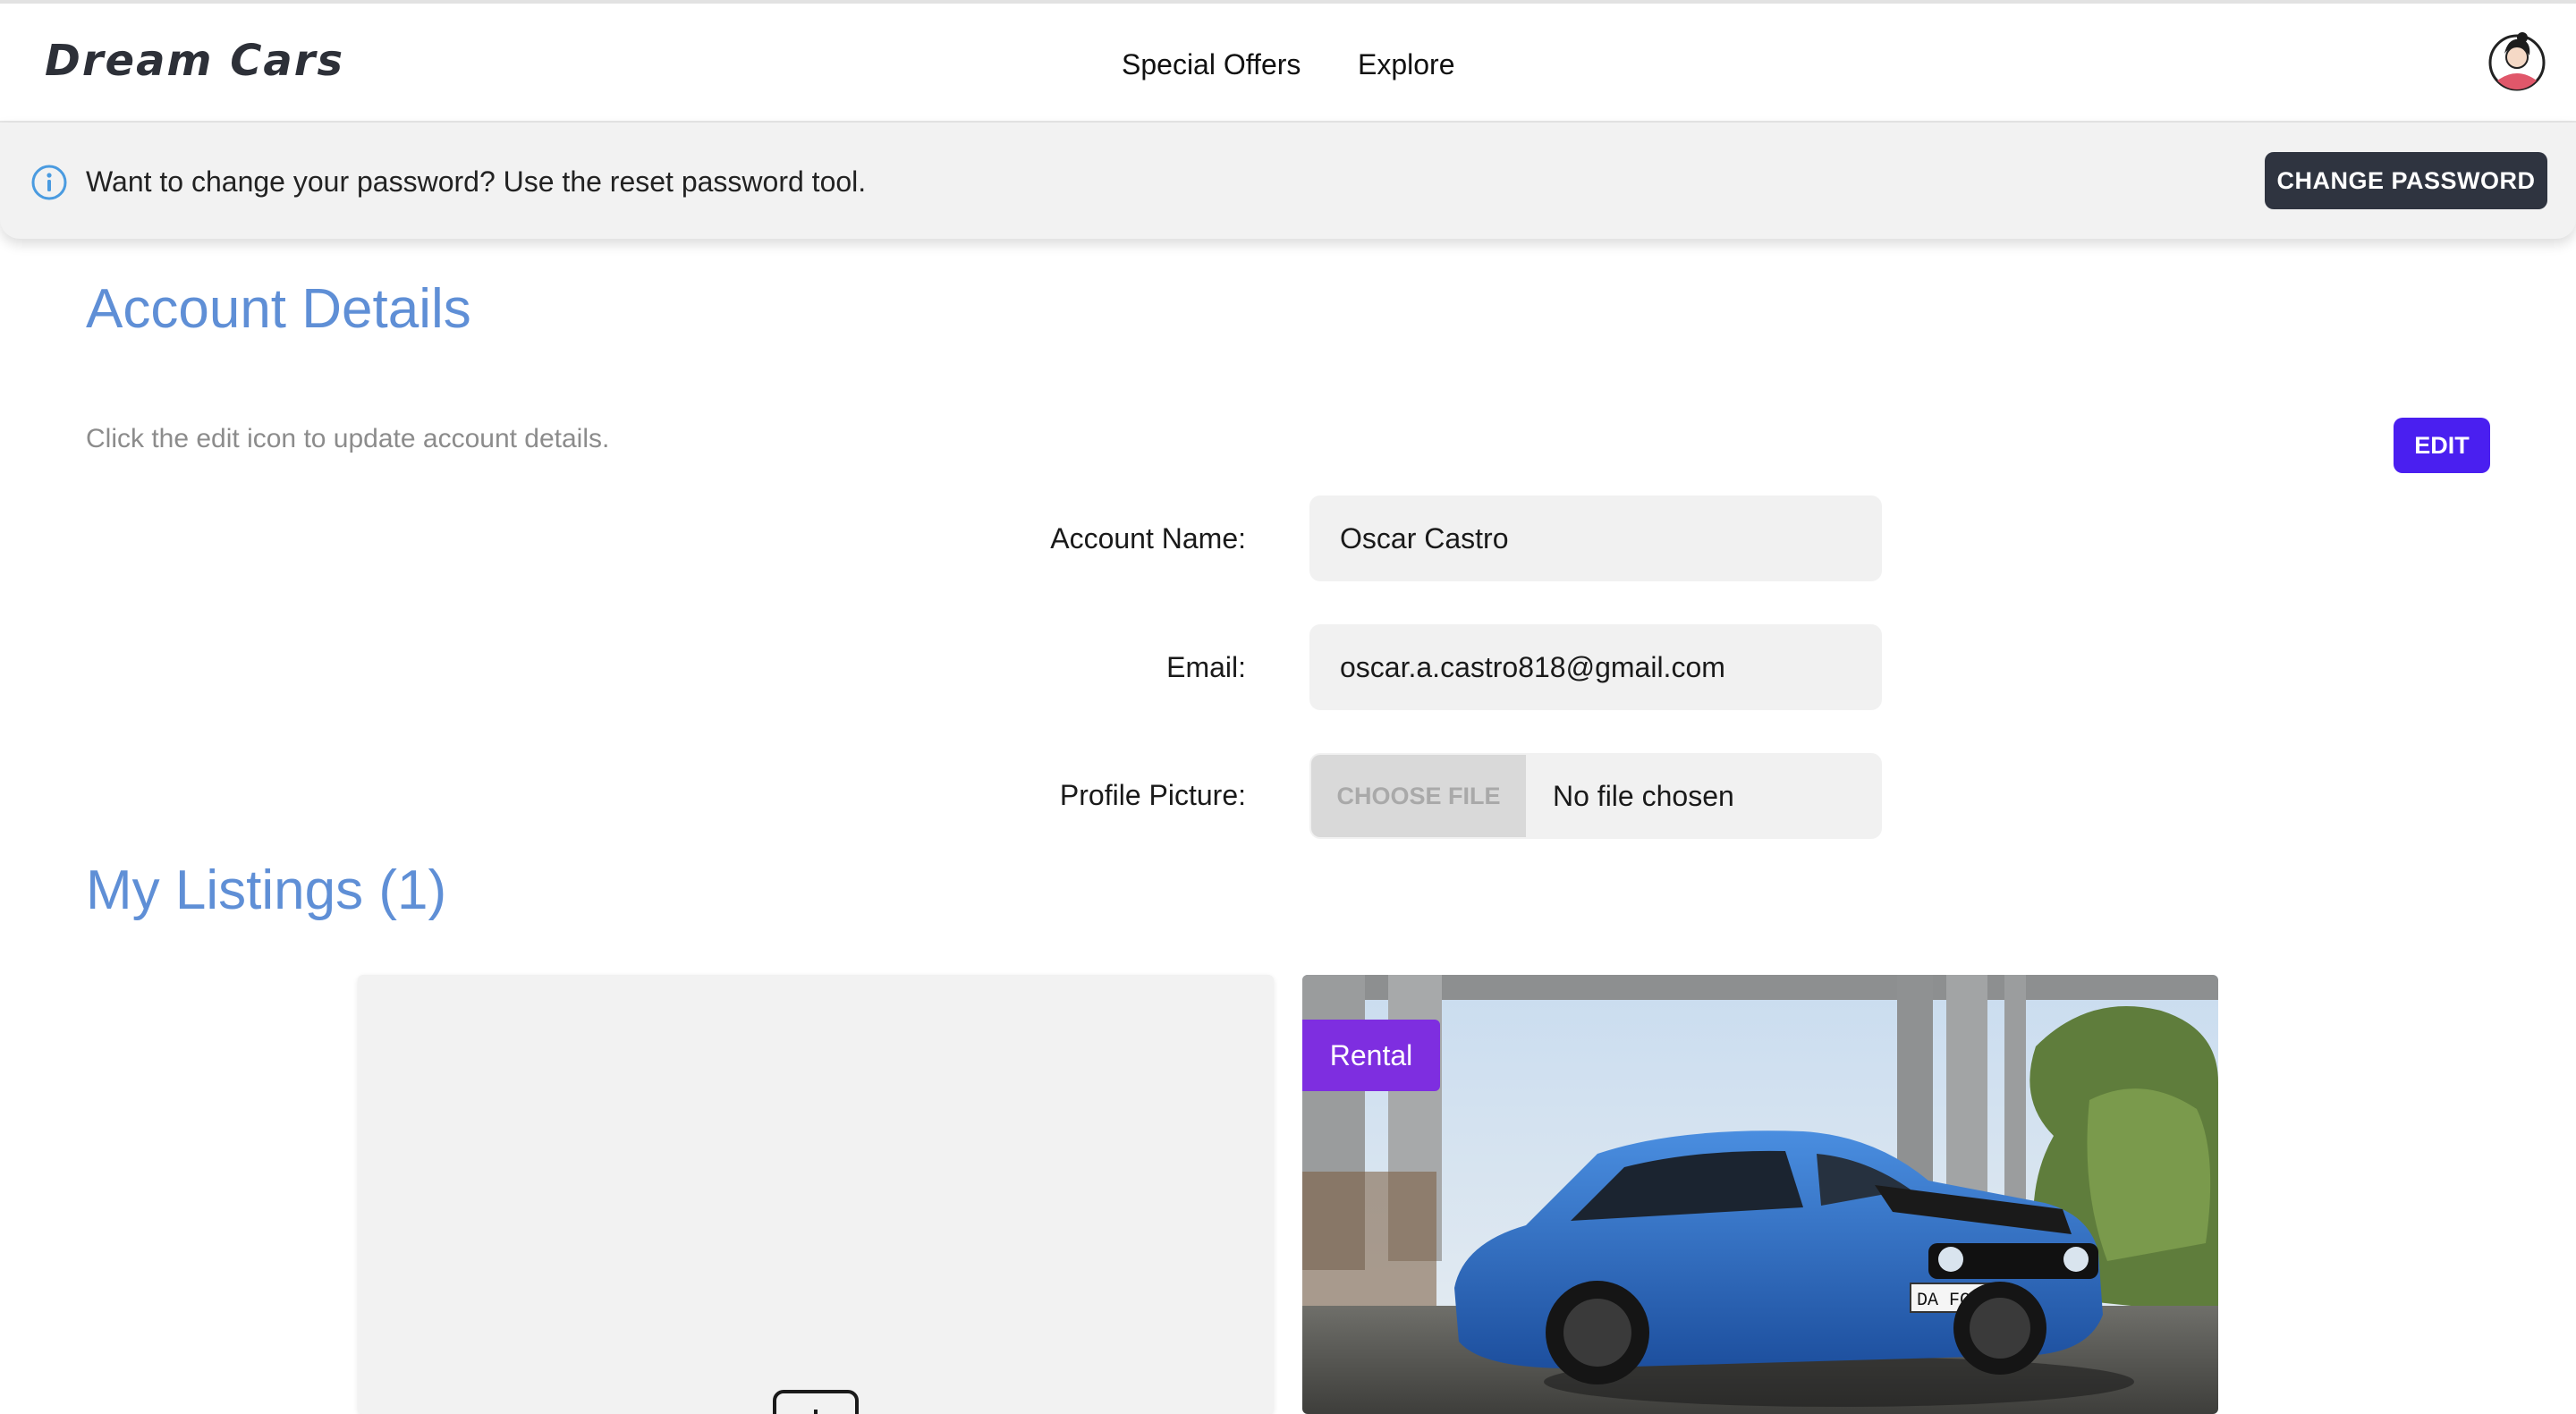 This screenshot has height=1414, width=2576. What do you see at coordinates (1148, 538) in the screenshot?
I see `account-name-label: Account Name:` at bounding box center [1148, 538].